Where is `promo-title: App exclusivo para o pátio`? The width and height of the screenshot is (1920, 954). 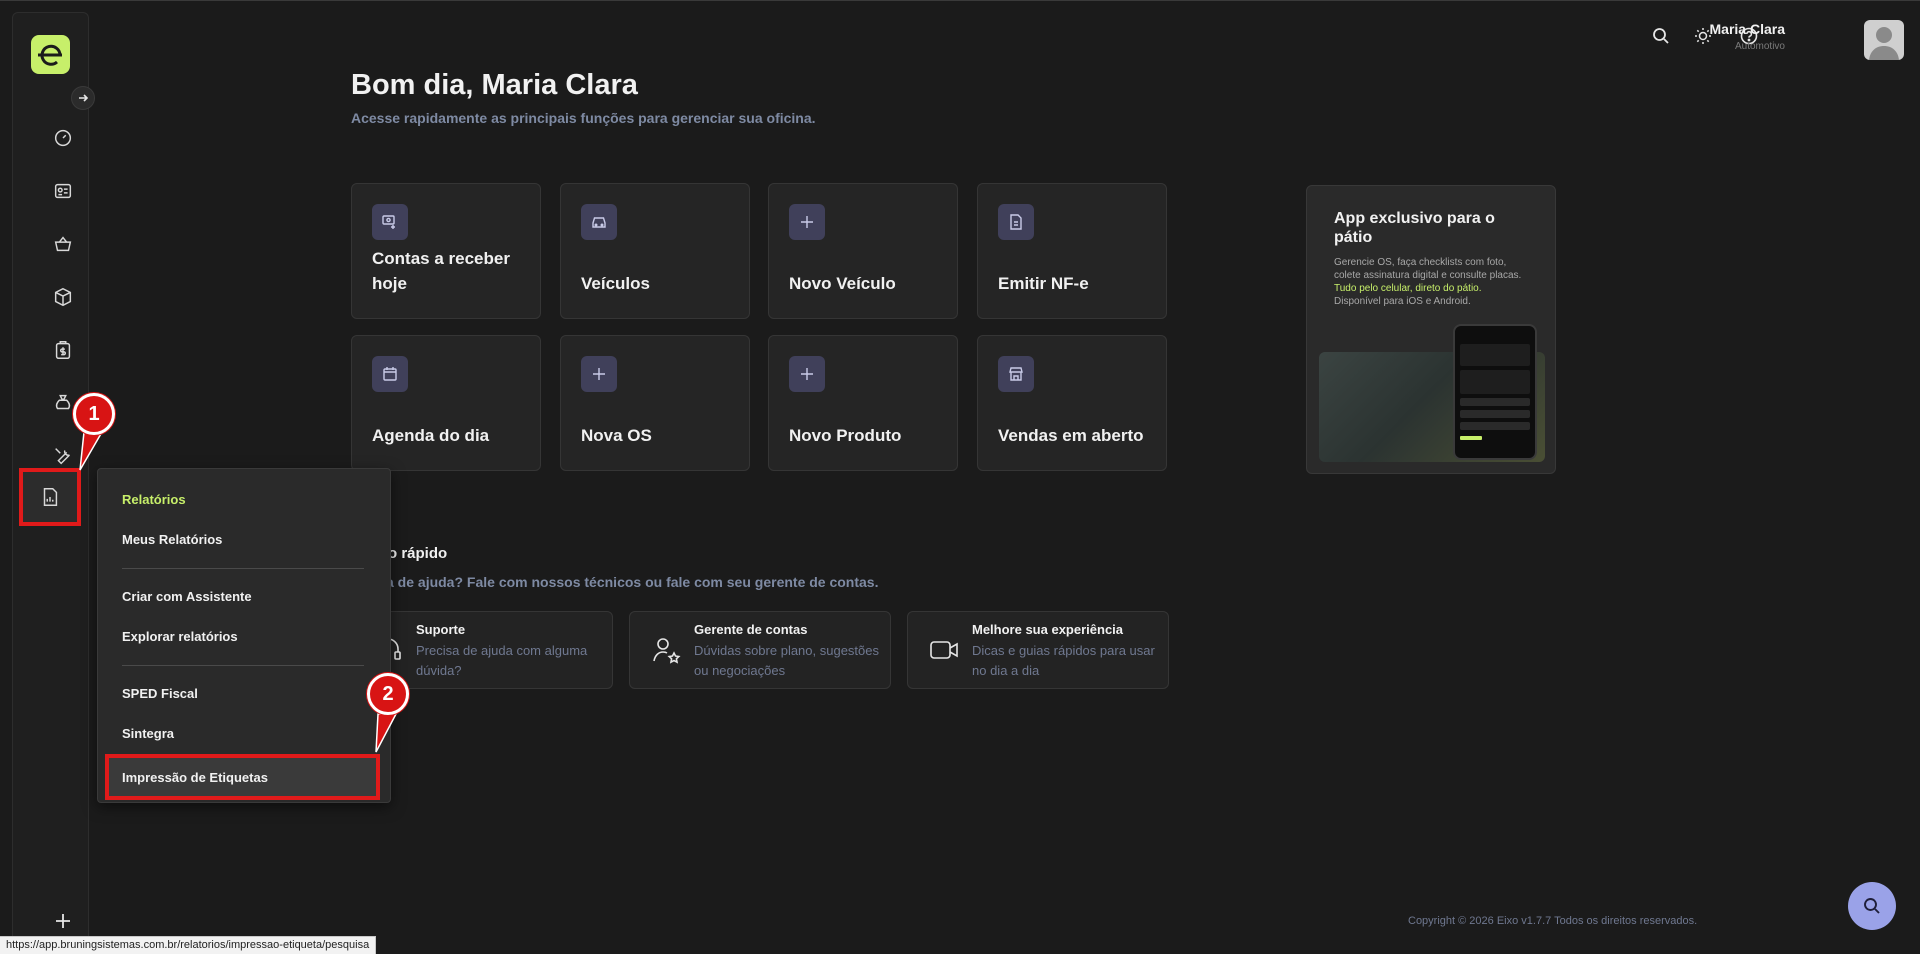
promo-title: App exclusivo para o pátio is located at coordinates (1414, 228).